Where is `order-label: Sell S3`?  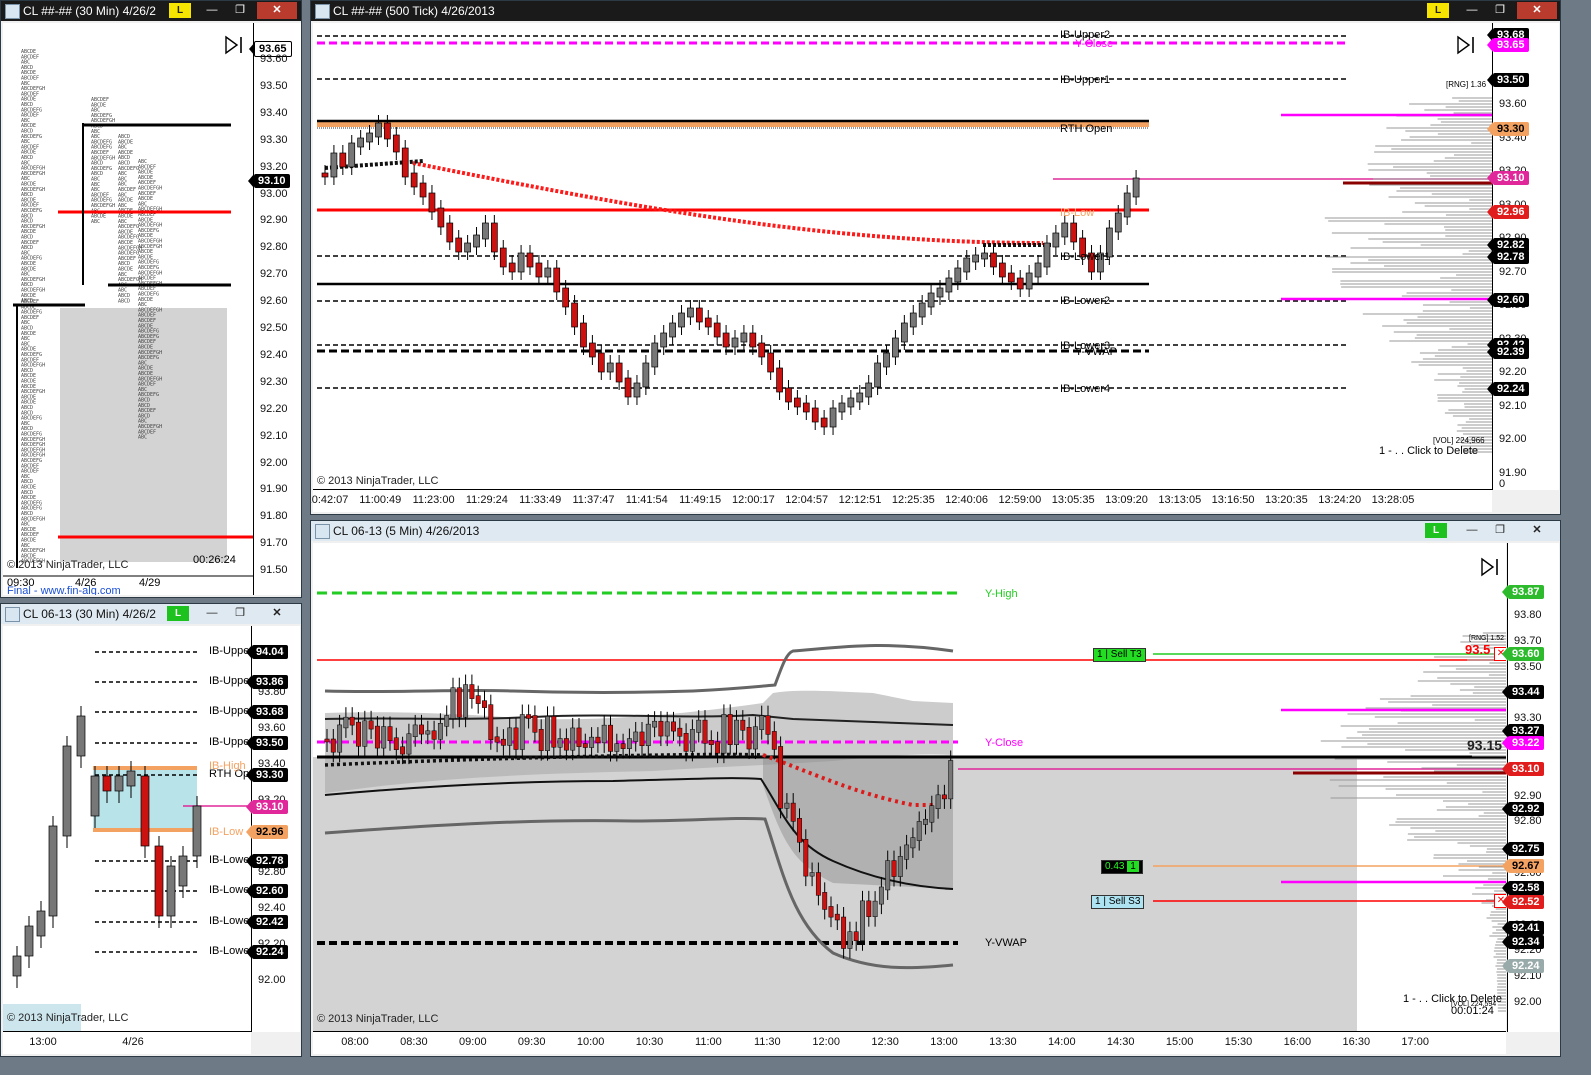
order-label: Sell S3 is located at coordinates (1124, 901).